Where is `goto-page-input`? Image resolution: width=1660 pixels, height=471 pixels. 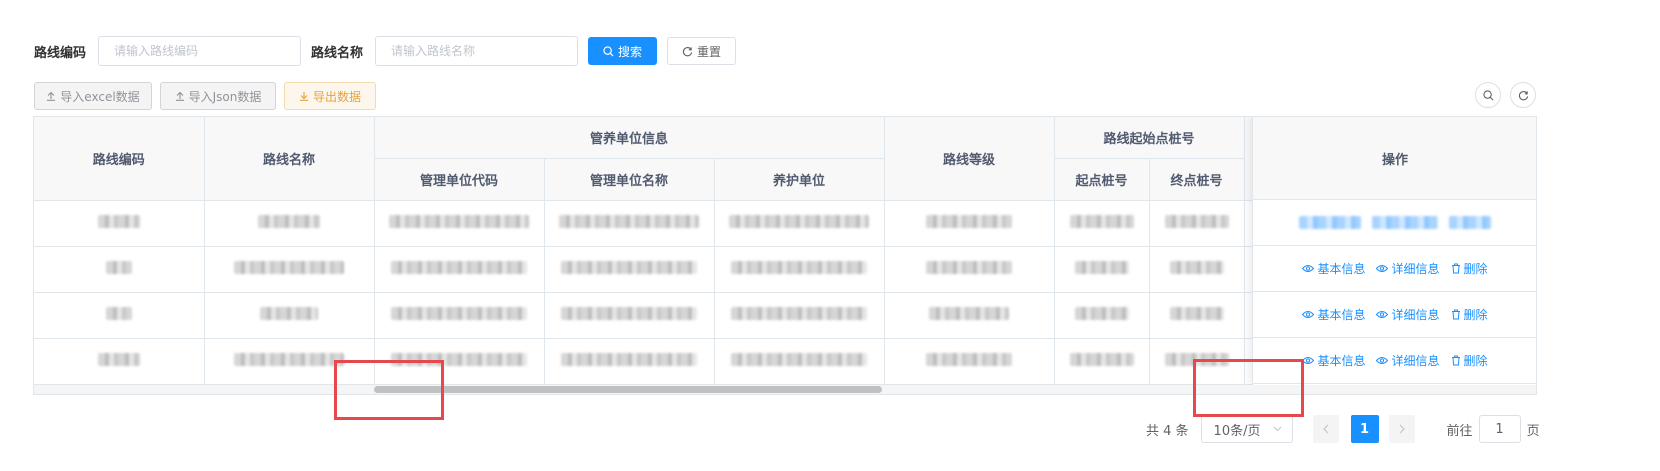 goto-page-input is located at coordinates (1499, 429).